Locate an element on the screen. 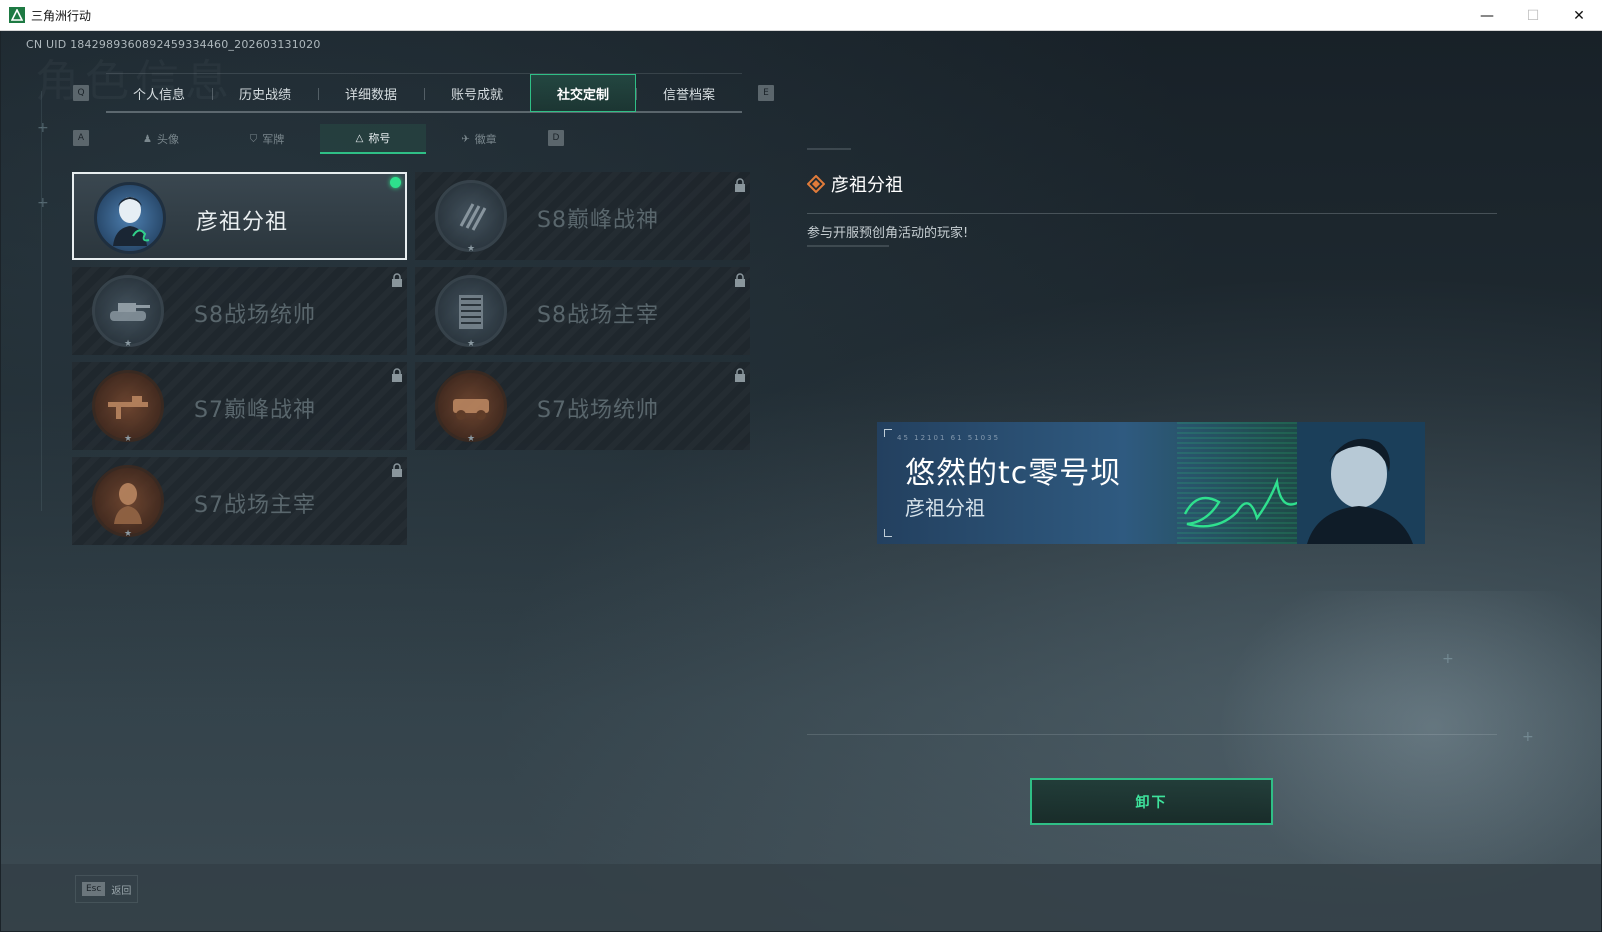  portrait-icon is located at coordinates (1361, 483).